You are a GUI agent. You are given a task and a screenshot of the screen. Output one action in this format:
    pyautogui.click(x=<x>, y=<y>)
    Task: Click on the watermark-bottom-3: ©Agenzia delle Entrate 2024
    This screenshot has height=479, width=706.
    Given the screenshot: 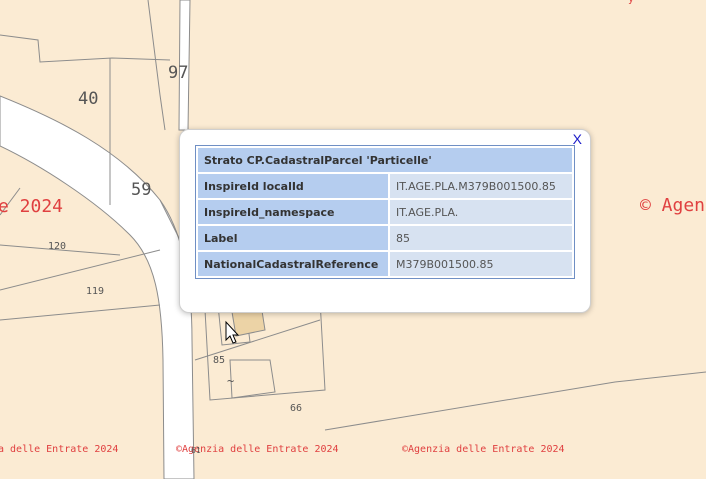 What is the action you would take?
    pyautogui.click(x=483, y=449)
    